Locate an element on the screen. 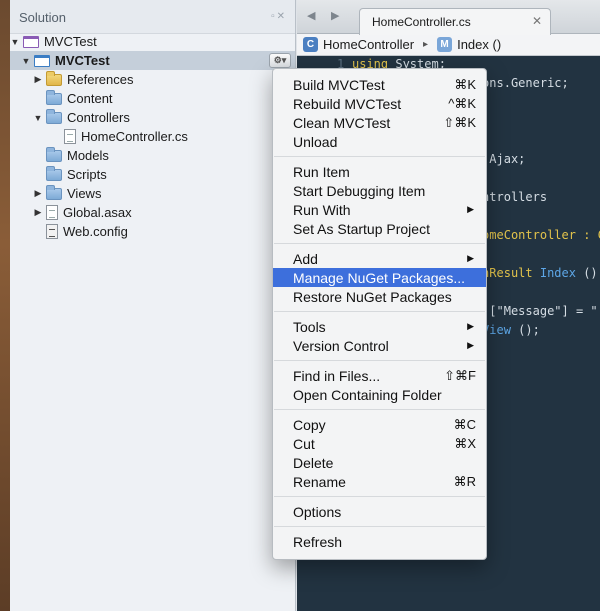 Image resolution: width=600 pixels, height=611 pixels. method-icon: M is located at coordinates (445, 44).